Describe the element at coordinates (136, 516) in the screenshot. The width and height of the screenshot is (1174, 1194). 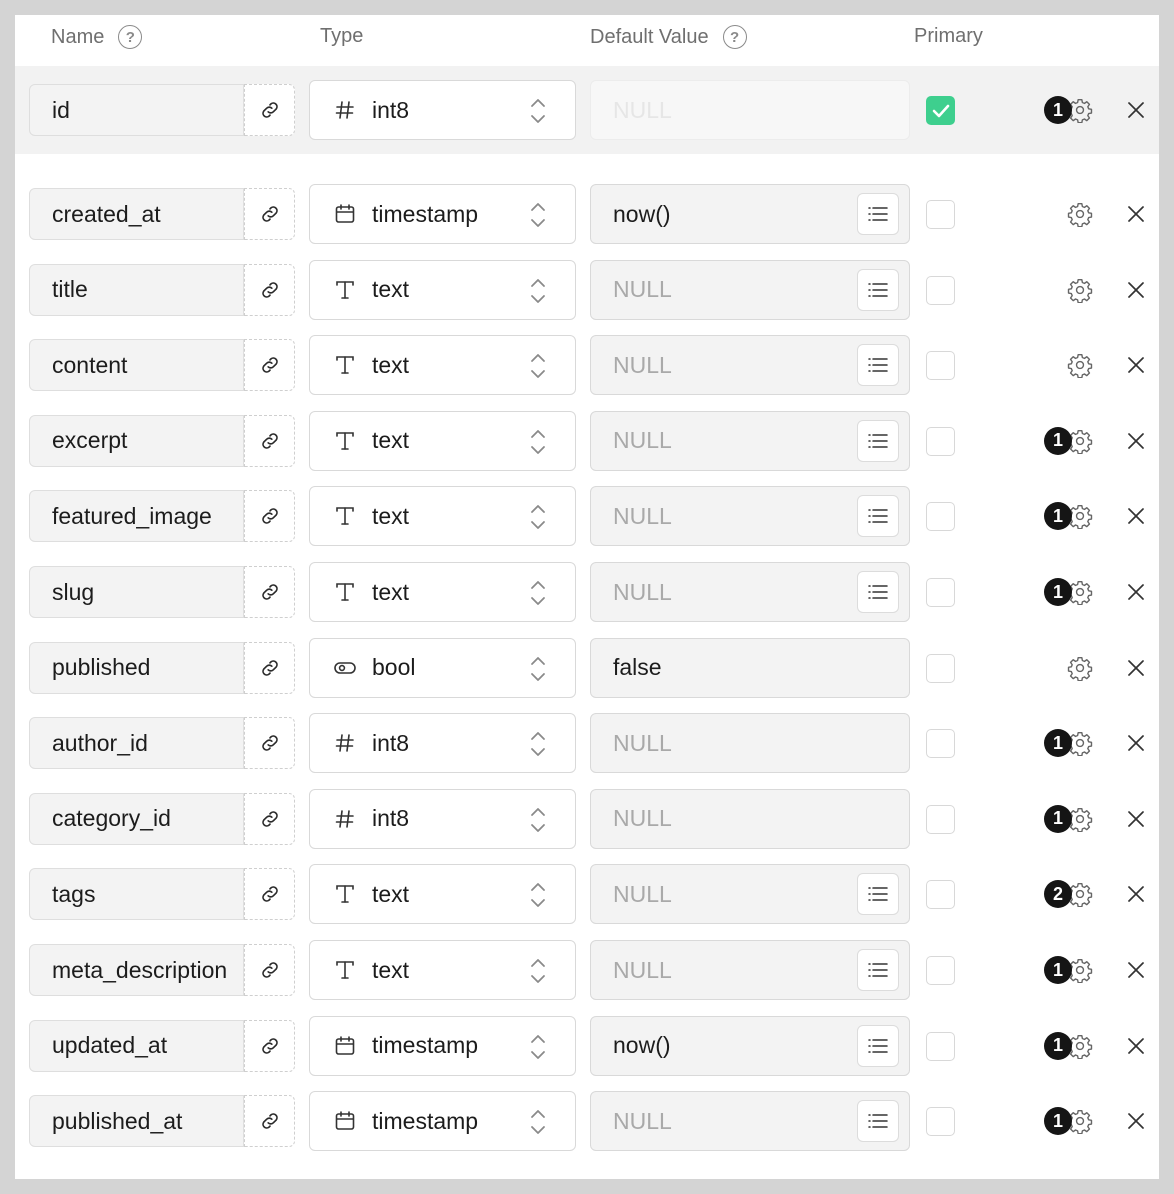
I see `column-name-input: featured_image` at that location.